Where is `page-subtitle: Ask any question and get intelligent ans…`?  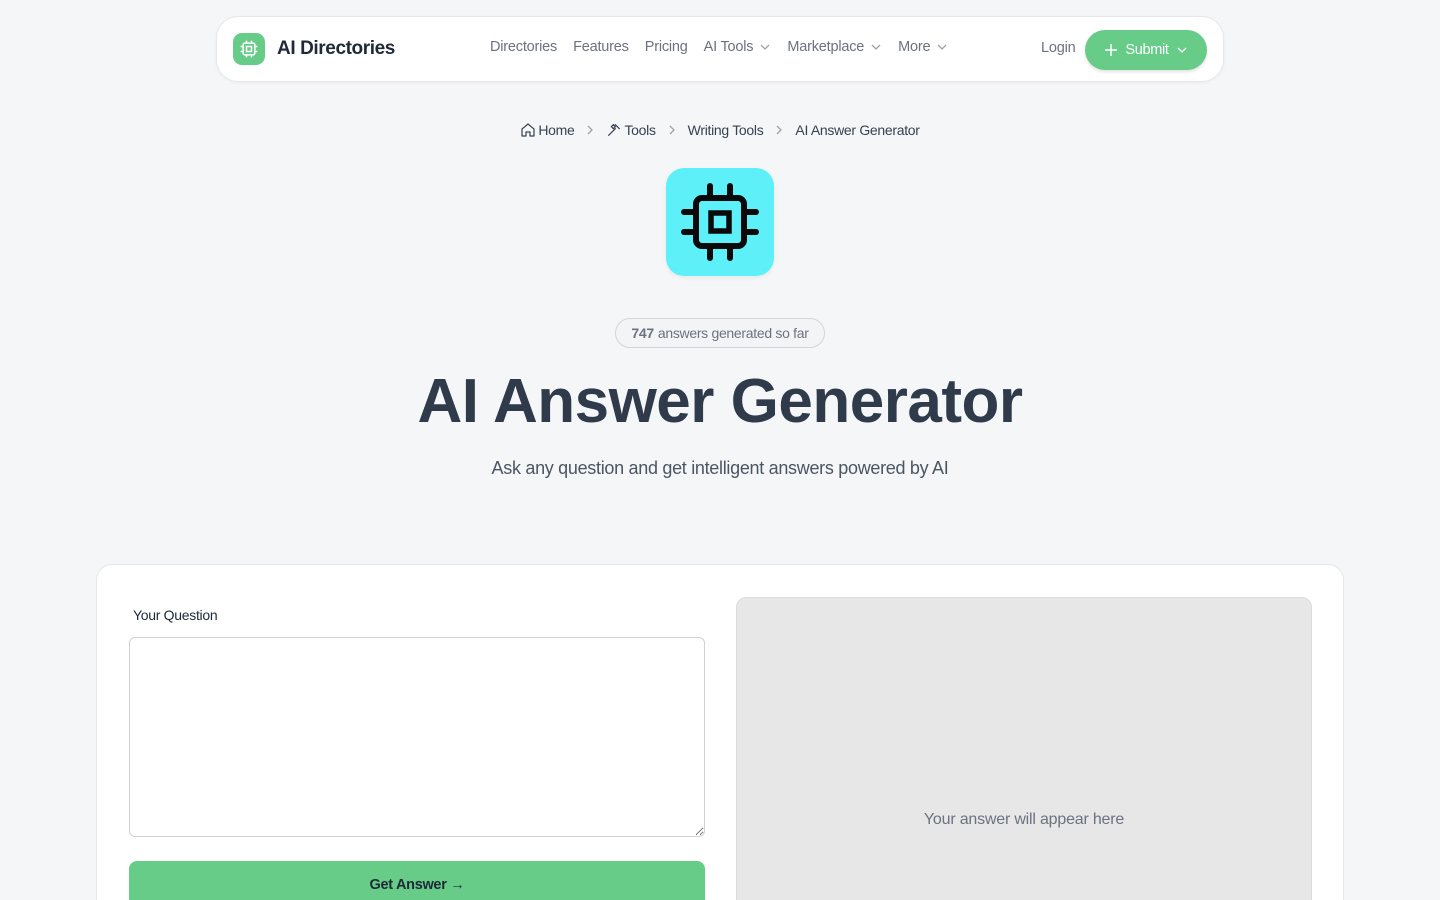
page-subtitle: Ask any question and get intelligent ans… is located at coordinates (720, 468).